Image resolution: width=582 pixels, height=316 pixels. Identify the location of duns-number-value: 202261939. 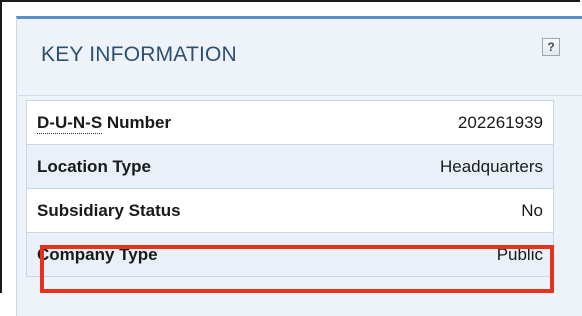
(500, 122).